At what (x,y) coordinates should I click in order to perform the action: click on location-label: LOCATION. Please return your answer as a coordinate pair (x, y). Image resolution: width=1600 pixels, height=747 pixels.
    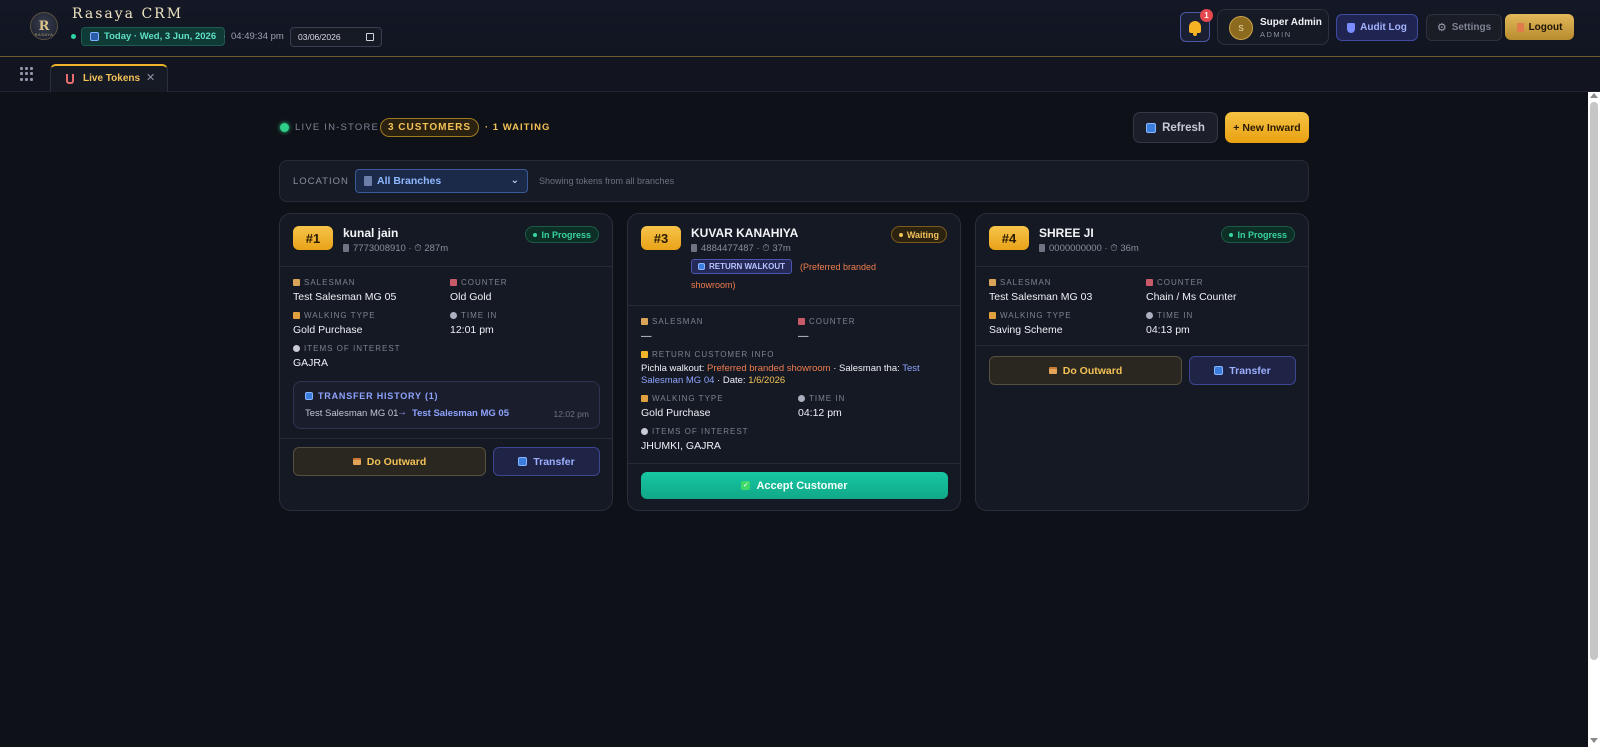
    Looking at the image, I should click on (321, 181).